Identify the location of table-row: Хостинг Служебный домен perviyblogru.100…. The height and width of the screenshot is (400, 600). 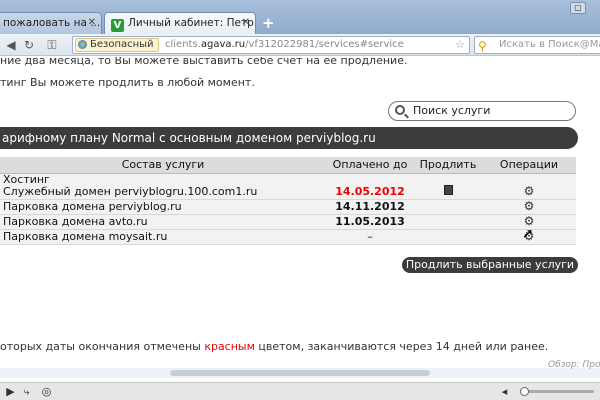
(288, 186).